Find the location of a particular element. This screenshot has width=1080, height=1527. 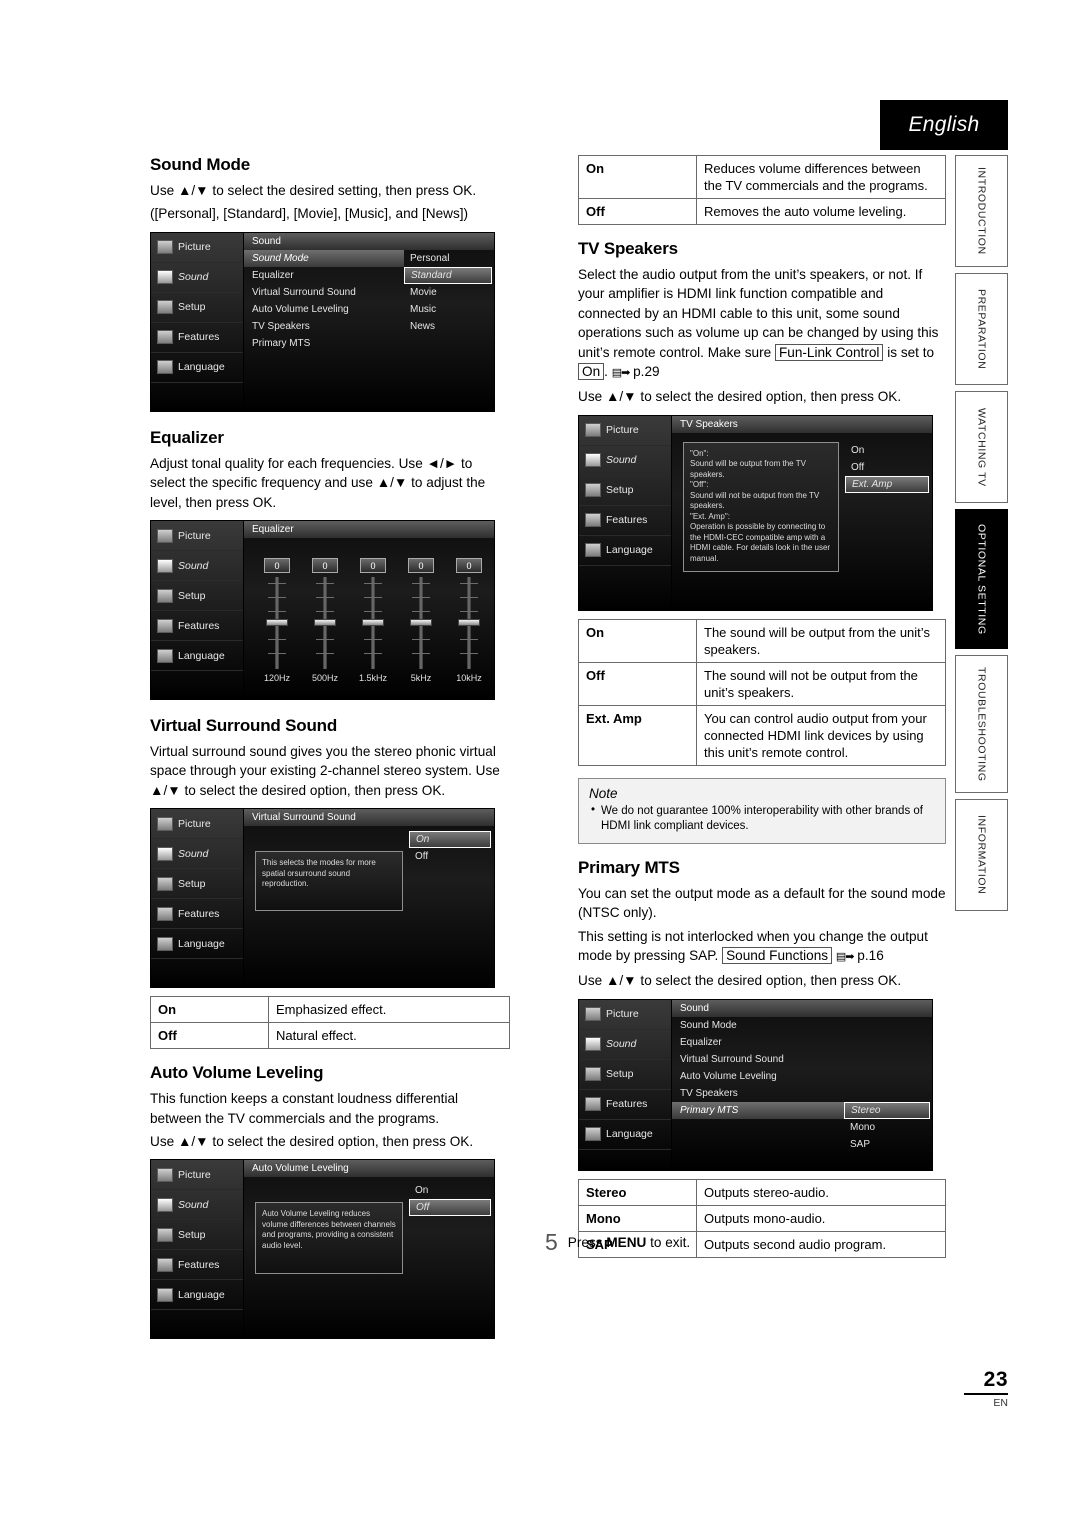

eq-band-1-5khz: 0 1.5kHz is located at coordinates (373, 620).